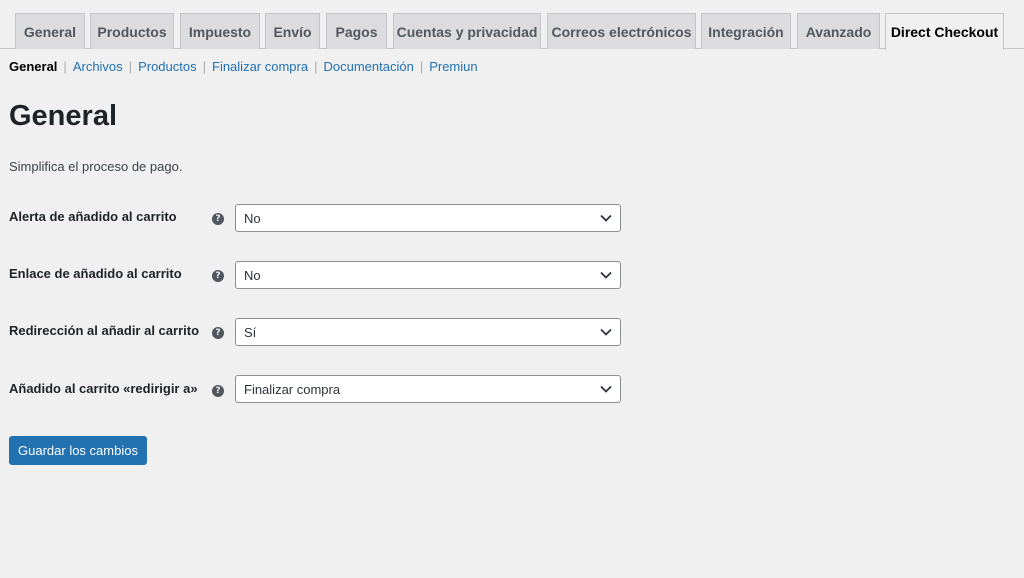  I want to click on subnav-general: General, so click(33, 66).